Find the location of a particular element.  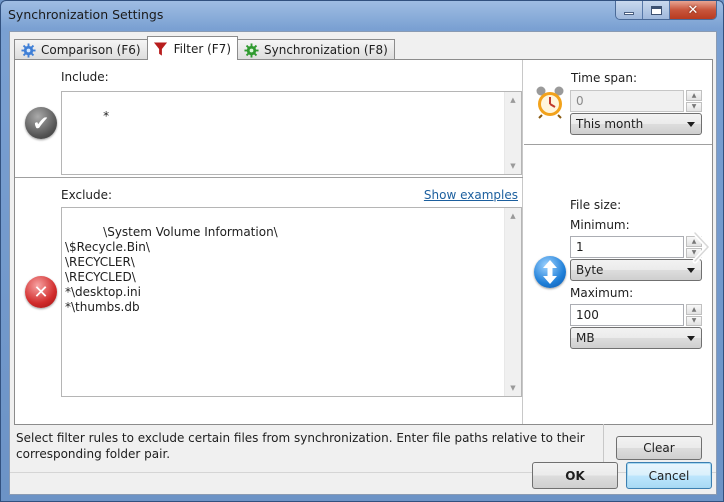

tab-filter: Filter (F7) is located at coordinates (192, 48).